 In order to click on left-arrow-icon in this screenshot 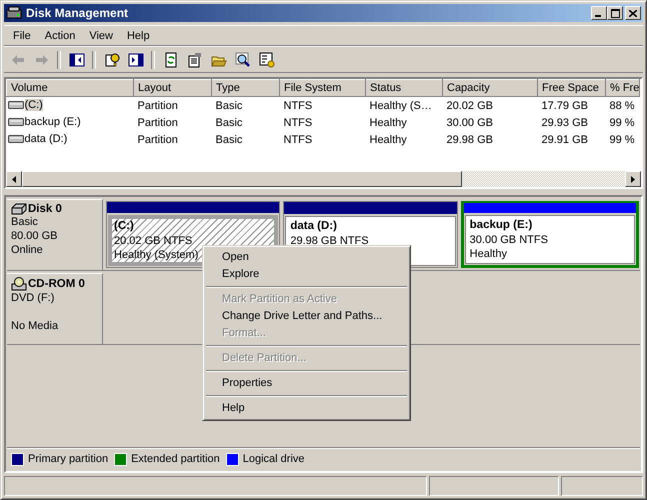, I will do `click(14, 179)`.